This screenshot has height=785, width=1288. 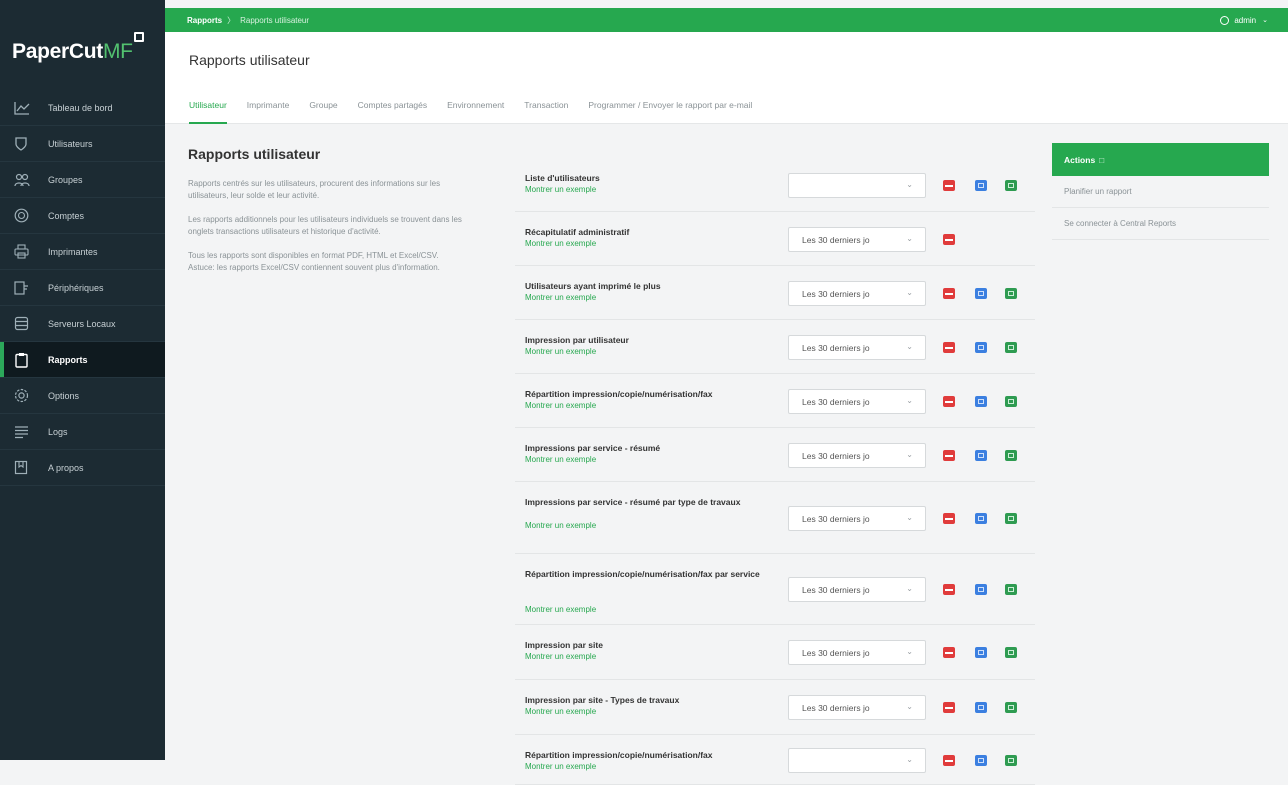 What do you see at coordinates (82, 288) in the screenshot?
I see `sidebar-item-peripheriques: Périphériques` at bounding box center [82, 288].